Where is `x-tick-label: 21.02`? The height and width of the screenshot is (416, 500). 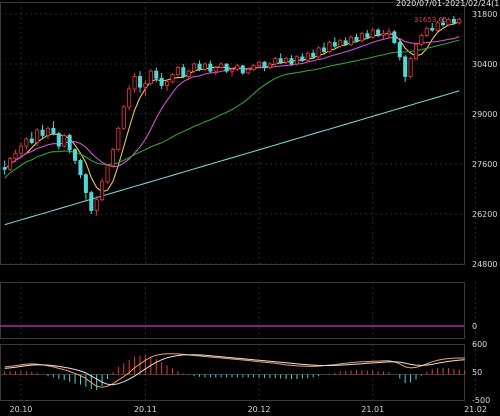
x-tick-label: 21.02 is located at coordinates (475, 409).